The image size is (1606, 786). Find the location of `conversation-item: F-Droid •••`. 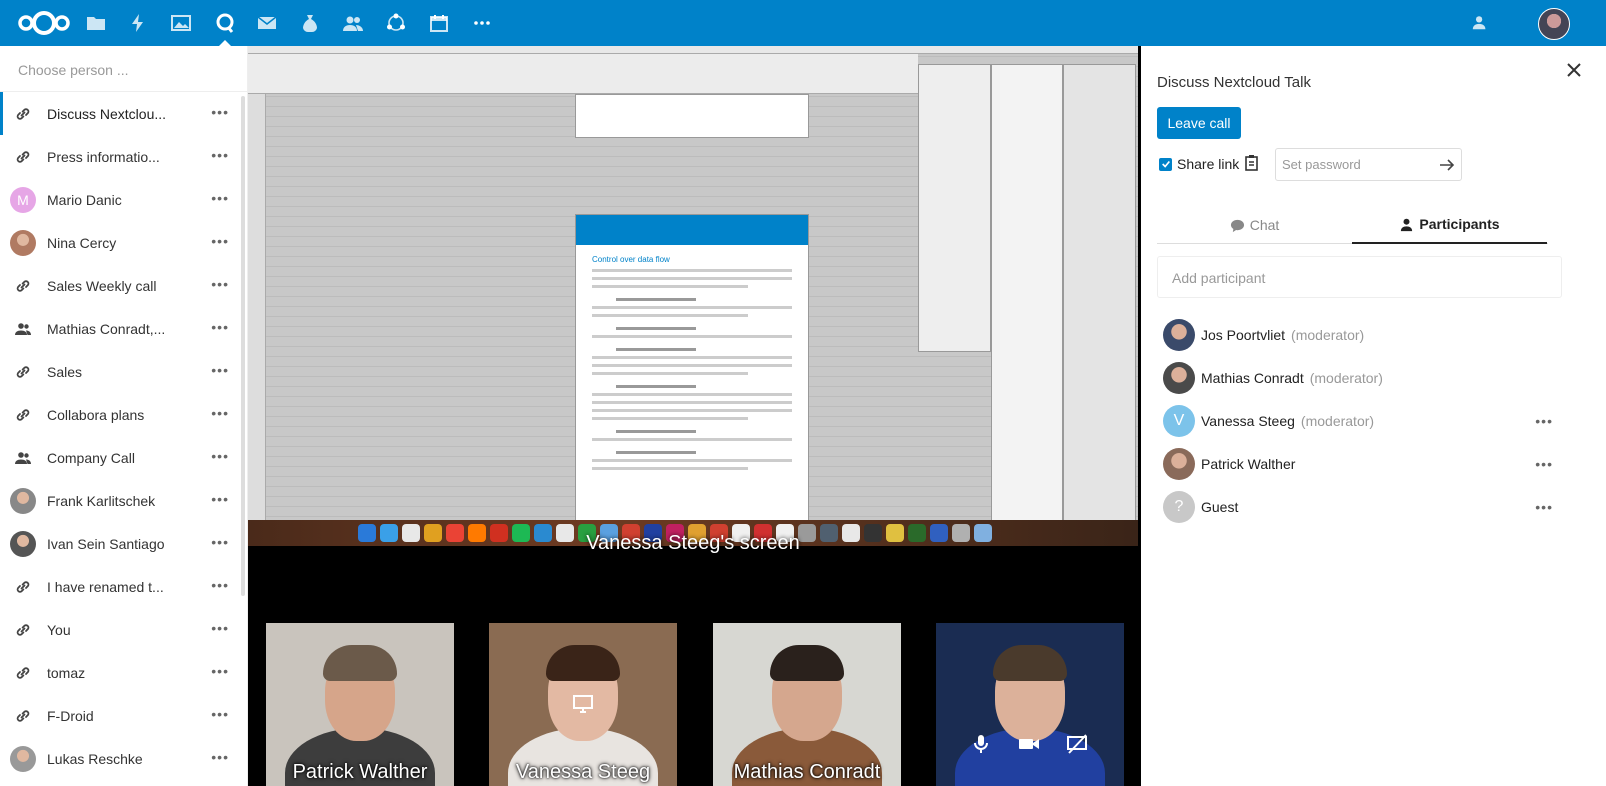

conversation-item: F-Droid ••• is located at coordinates (123, 715).